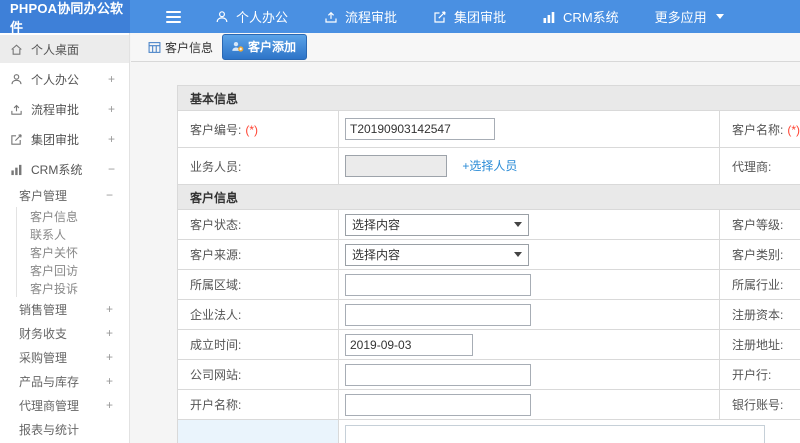  Describe the element at coordinates (371, 17) in the screenshot. I see `nav-label: 流程审批` at that location.